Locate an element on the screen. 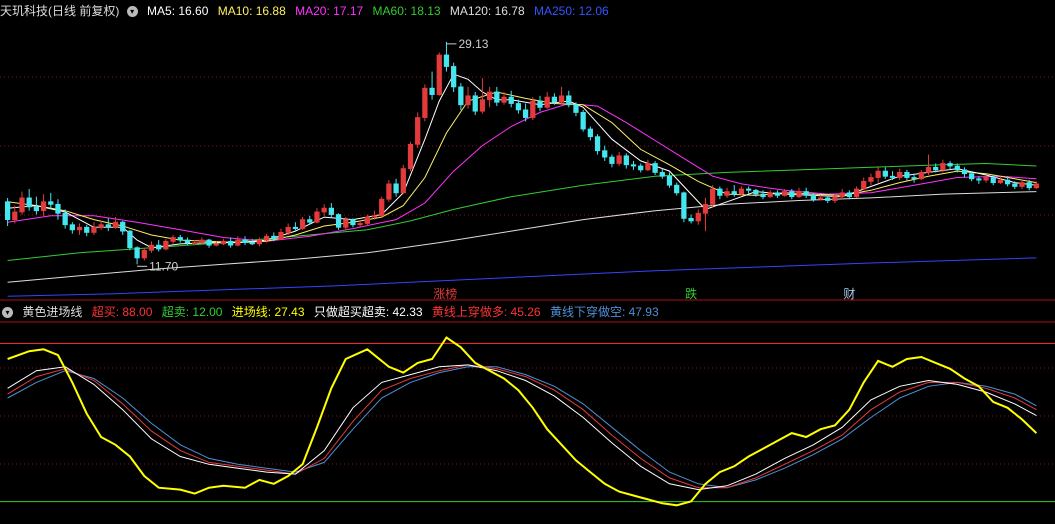 This screenshot has height=524, width=1055. event-marker: 跌 is located at coordinates (691, 293).